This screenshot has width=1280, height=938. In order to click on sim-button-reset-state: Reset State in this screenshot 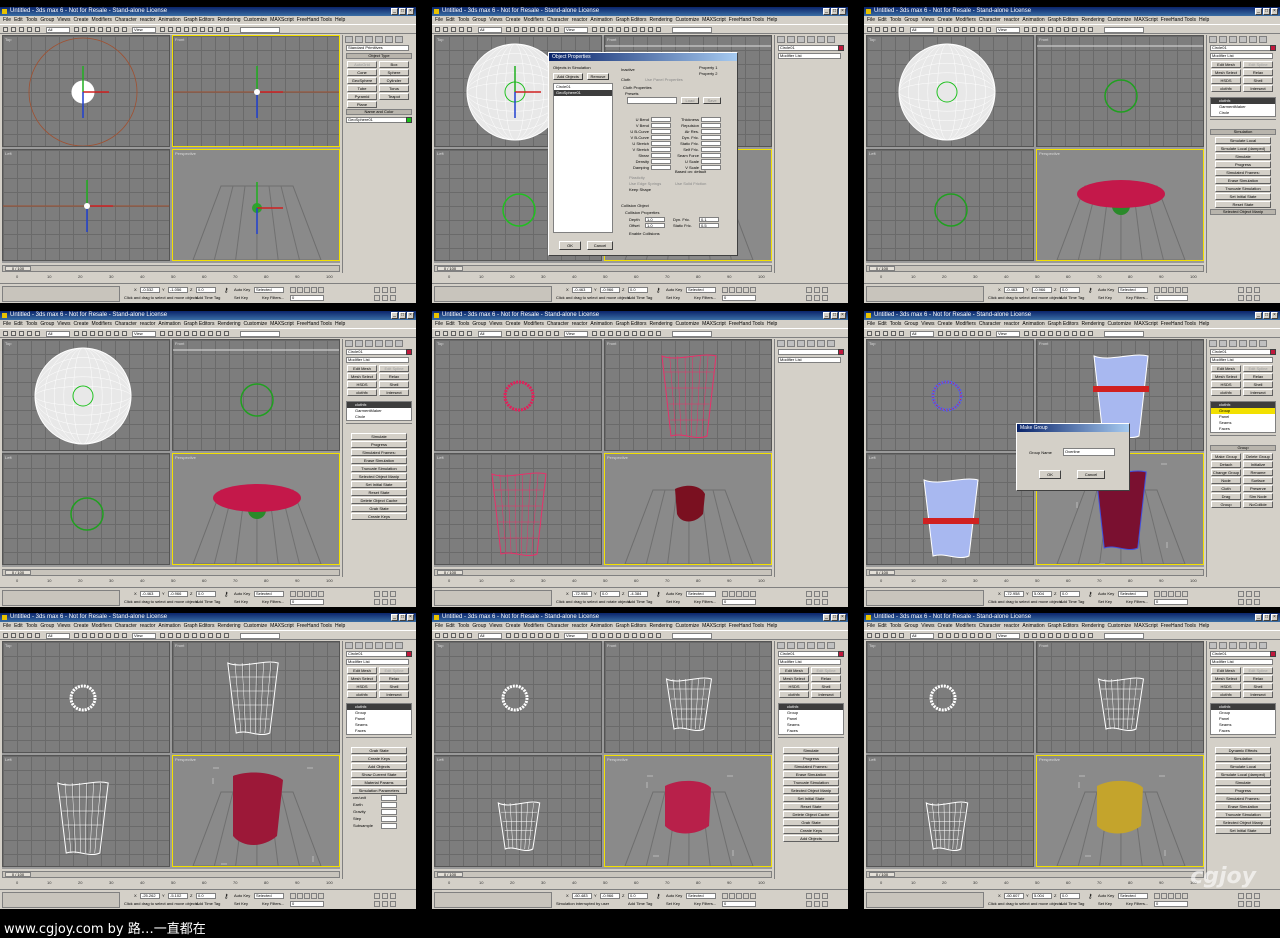, I will do `click(379, 492)`.